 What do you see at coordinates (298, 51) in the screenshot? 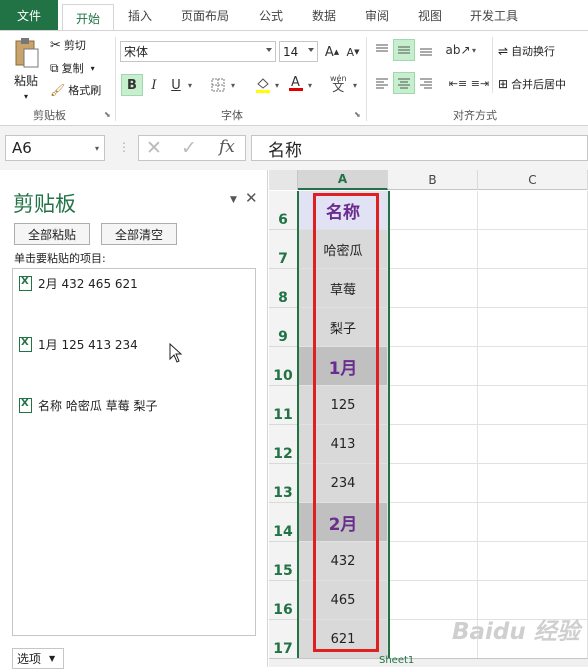
I see `font-size-select: 14` at bounding box center [298, 51].